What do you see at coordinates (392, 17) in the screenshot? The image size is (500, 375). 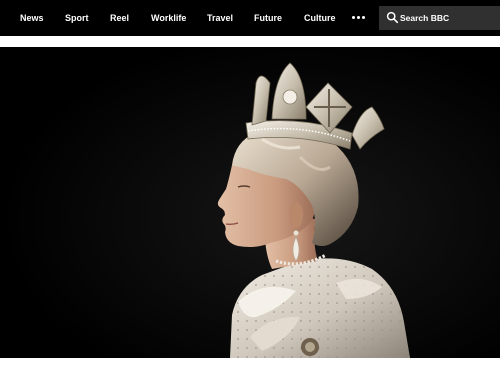 I see `search-icon` at bounding box center [392, 17].